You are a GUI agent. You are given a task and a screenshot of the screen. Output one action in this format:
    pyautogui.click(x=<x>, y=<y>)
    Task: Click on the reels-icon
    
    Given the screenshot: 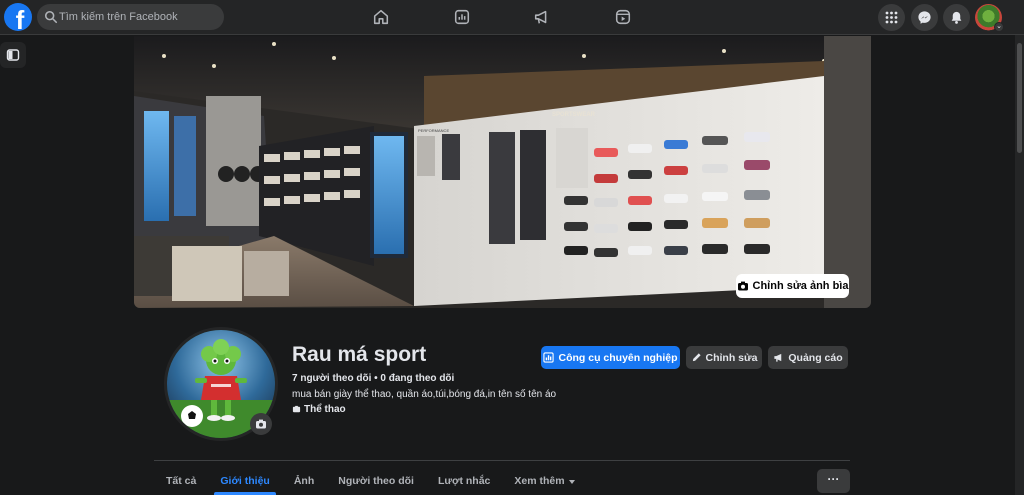 What is the action you would take?
    pyautogui.click(x=623, y=17)
    